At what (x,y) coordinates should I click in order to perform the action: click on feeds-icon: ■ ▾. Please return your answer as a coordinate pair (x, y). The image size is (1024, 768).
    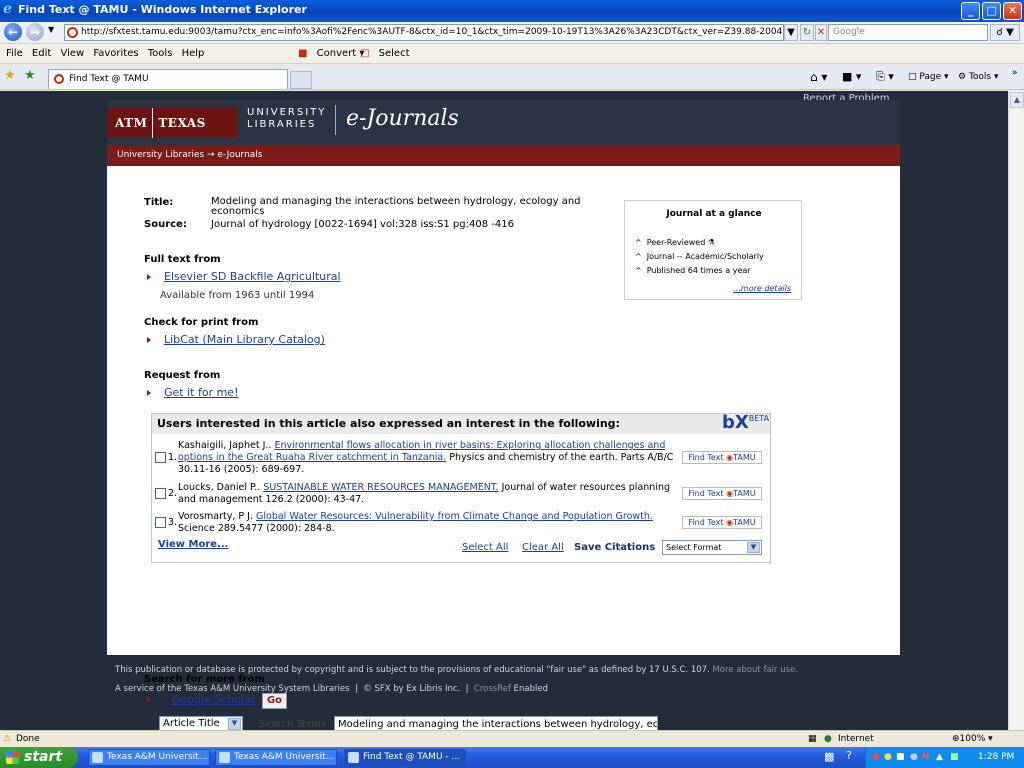
    Looking at the image, I should click on (851, 77).